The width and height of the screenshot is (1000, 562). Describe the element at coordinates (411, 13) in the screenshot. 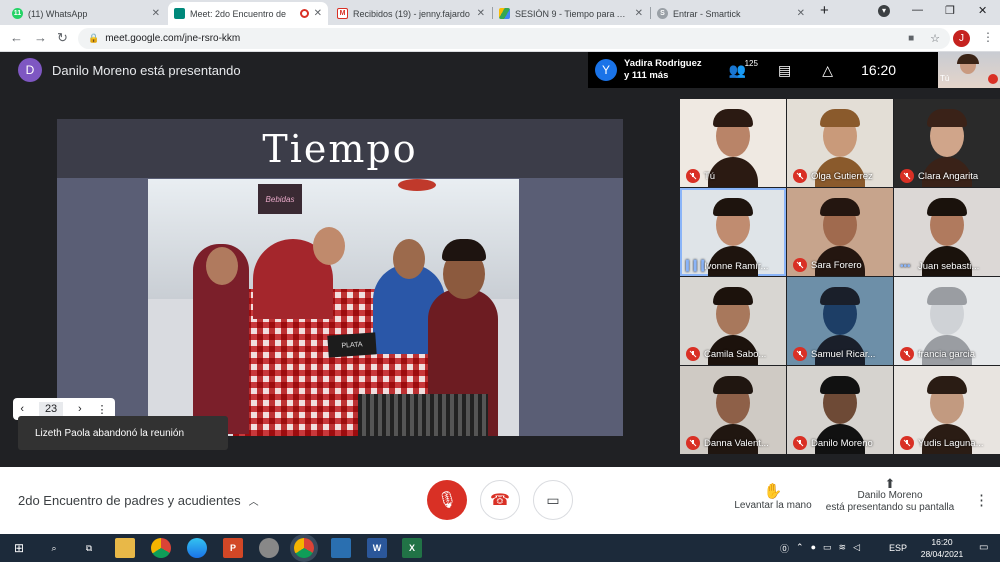

I see `tab-gmail: M Recibidos (19) - jenny.fajardo ✕` at that location.